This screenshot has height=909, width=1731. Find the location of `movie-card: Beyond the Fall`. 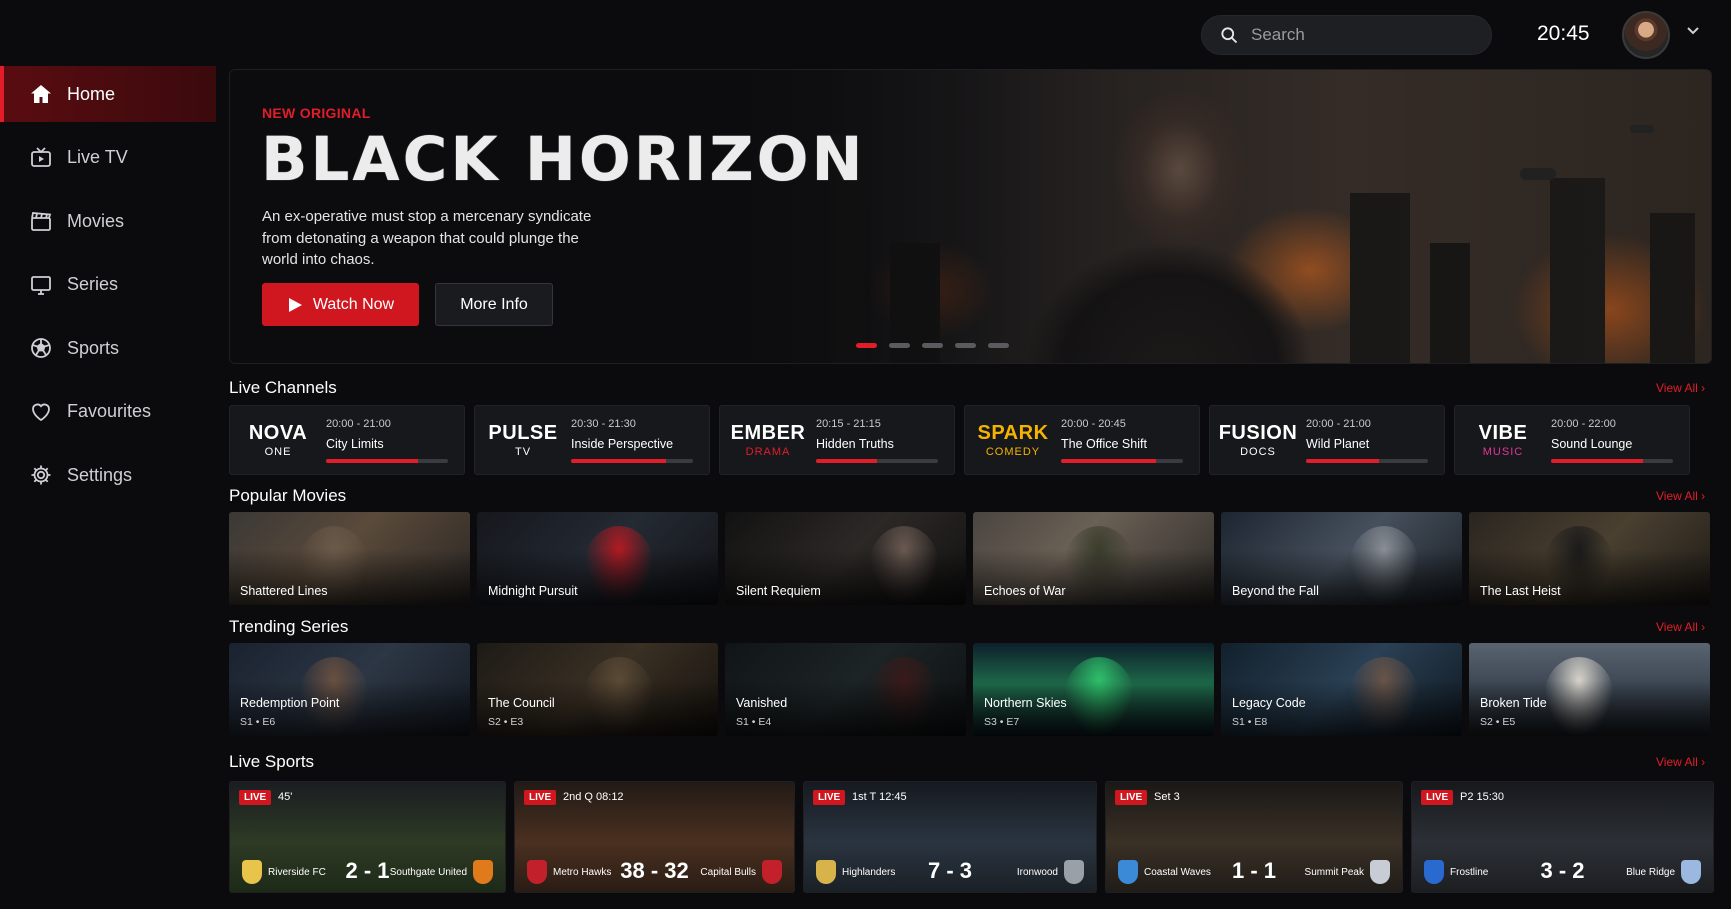

movie-card: Beyond the Fall is located at coordinates (1341, 558).